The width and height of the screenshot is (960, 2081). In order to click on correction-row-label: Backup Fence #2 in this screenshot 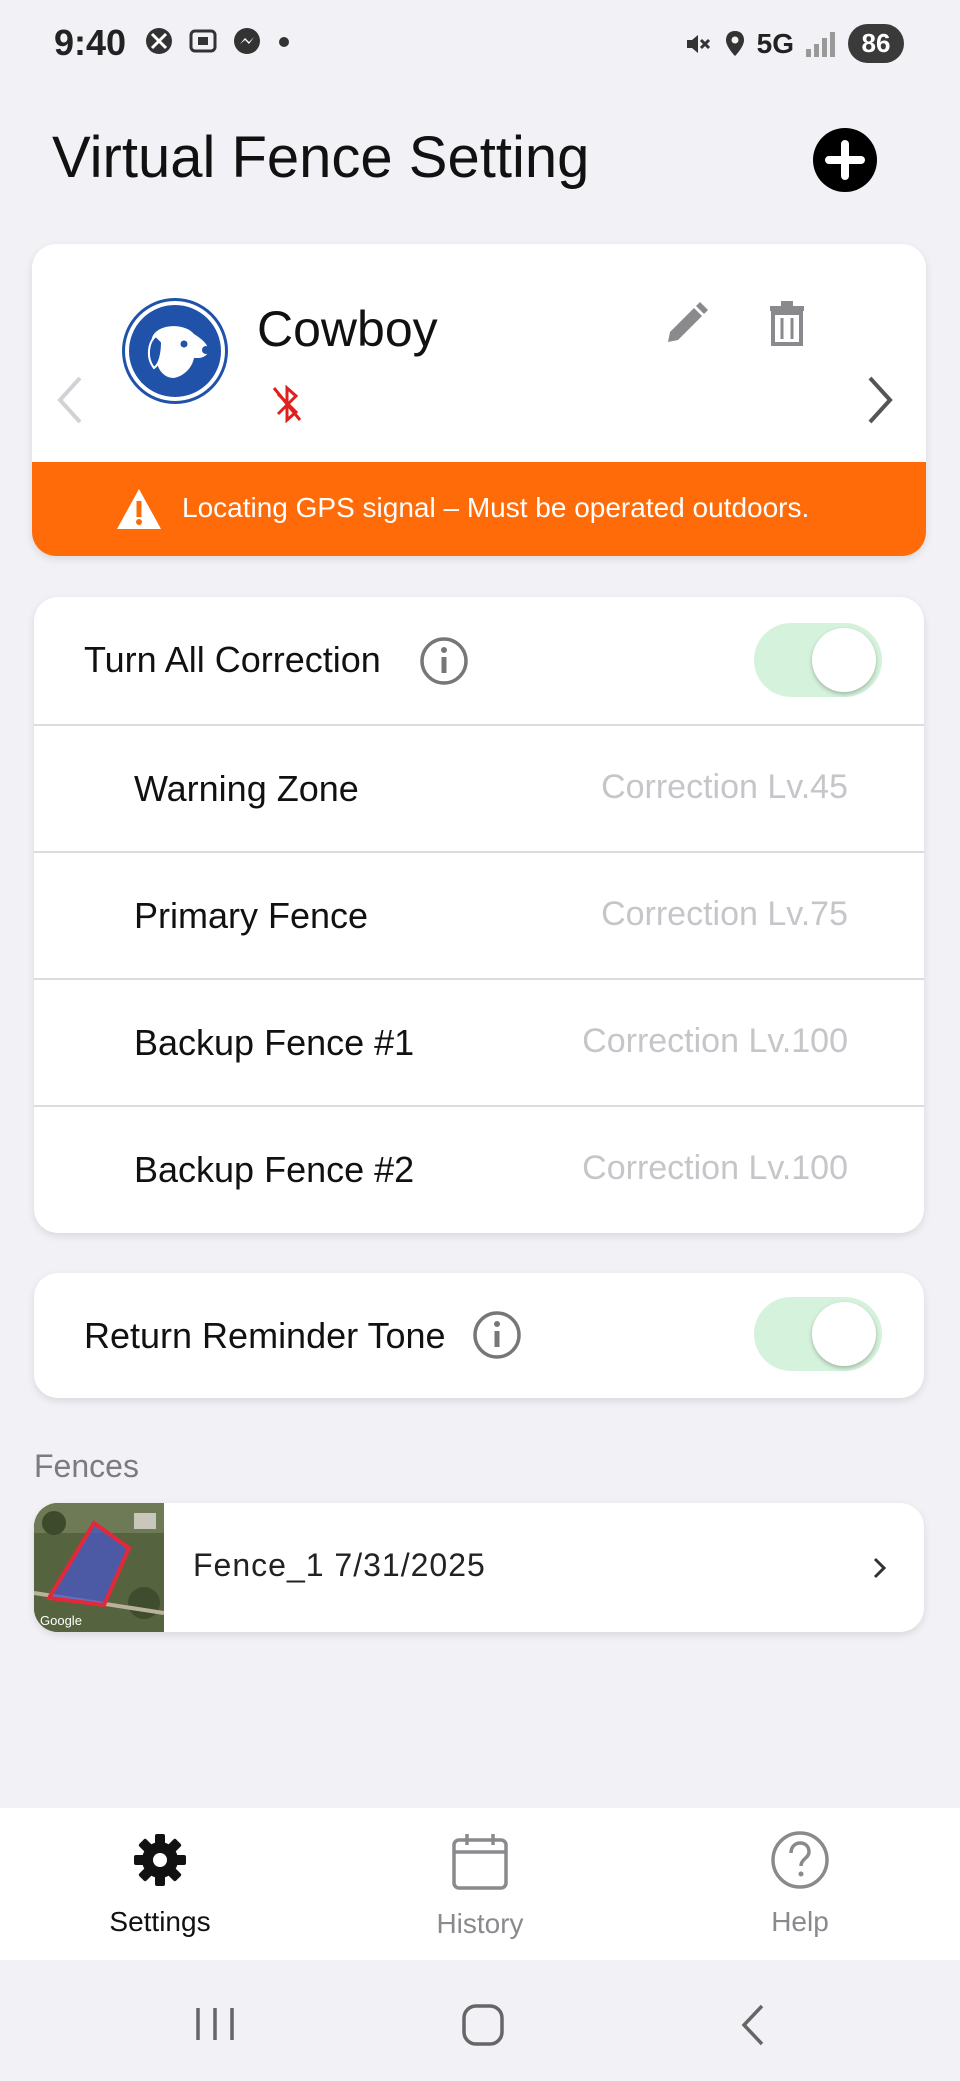, I will do `click(274, 1169)`.